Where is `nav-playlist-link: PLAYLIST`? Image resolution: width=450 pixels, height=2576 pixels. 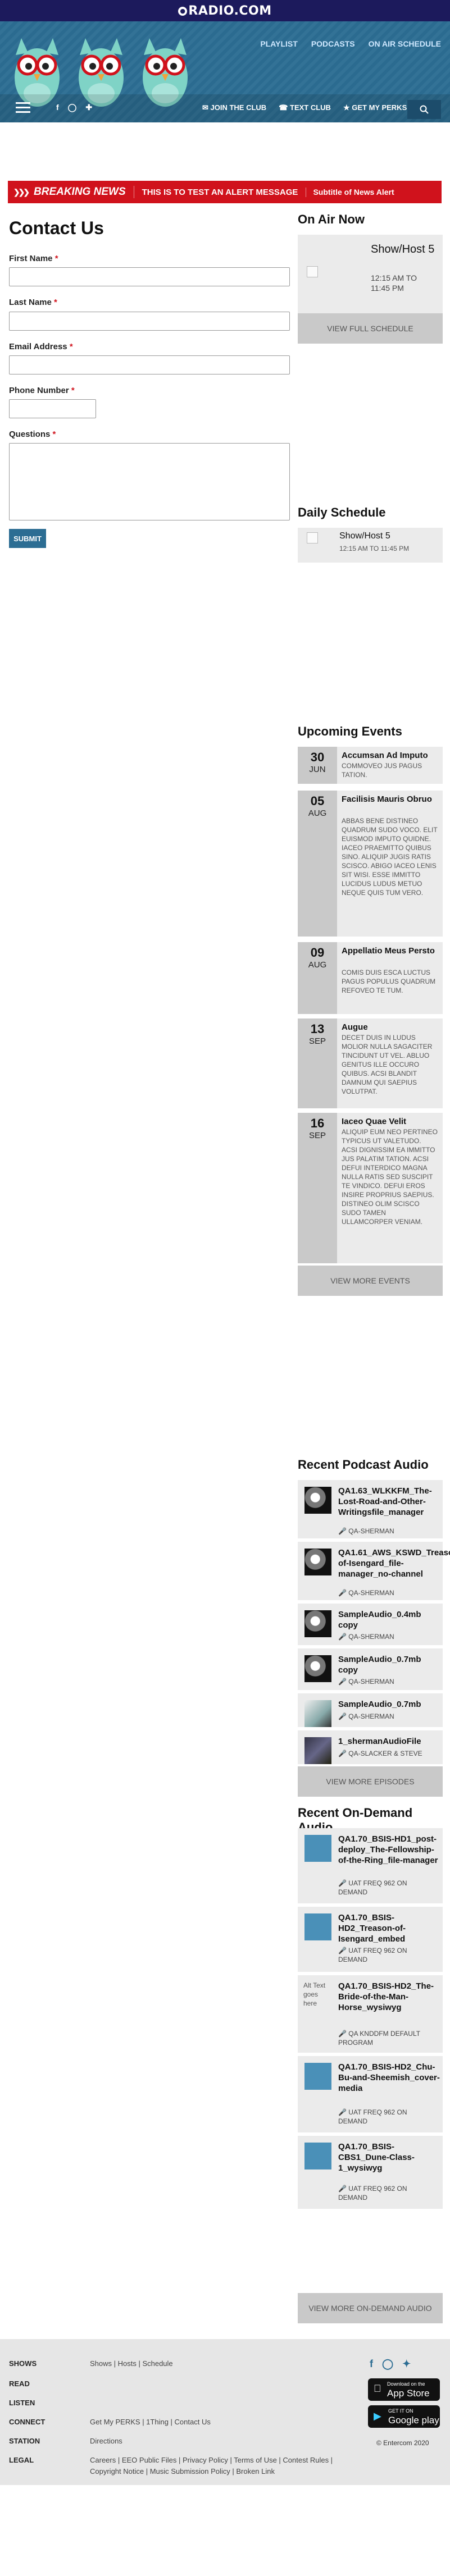
nav-playlist-link: PLAYLIST is located at coordinates (279, 43).